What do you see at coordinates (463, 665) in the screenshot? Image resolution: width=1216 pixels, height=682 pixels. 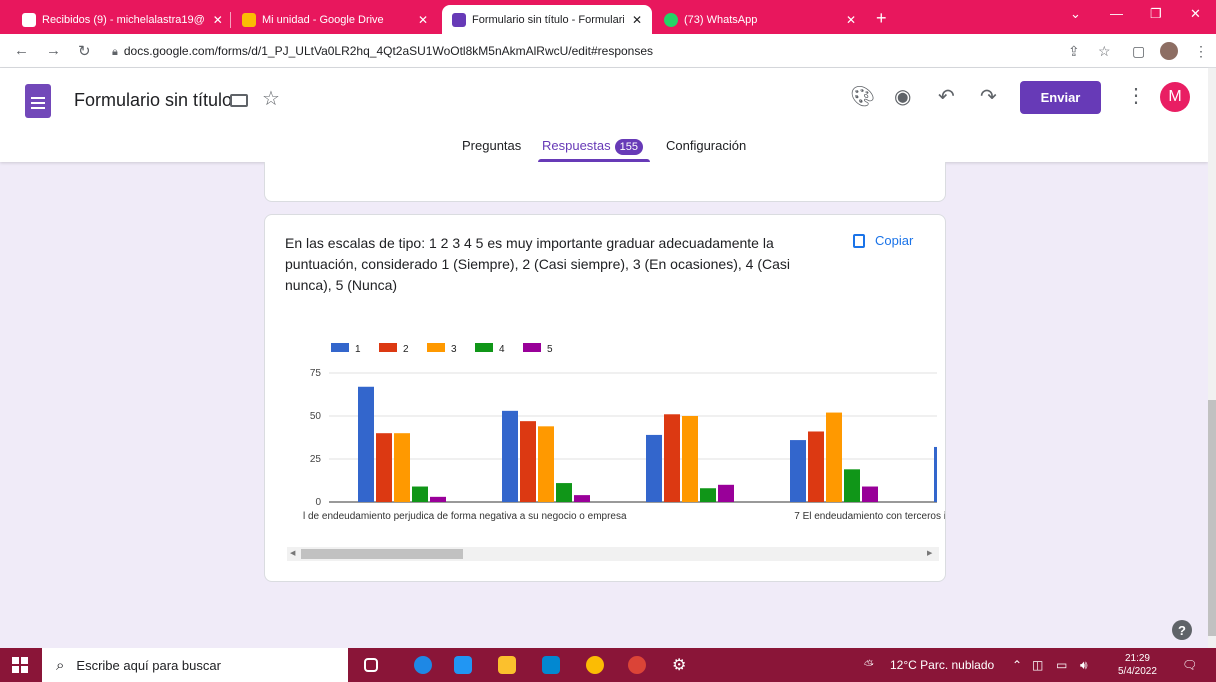 I see `store-icon` at bounding box center [463, 665].